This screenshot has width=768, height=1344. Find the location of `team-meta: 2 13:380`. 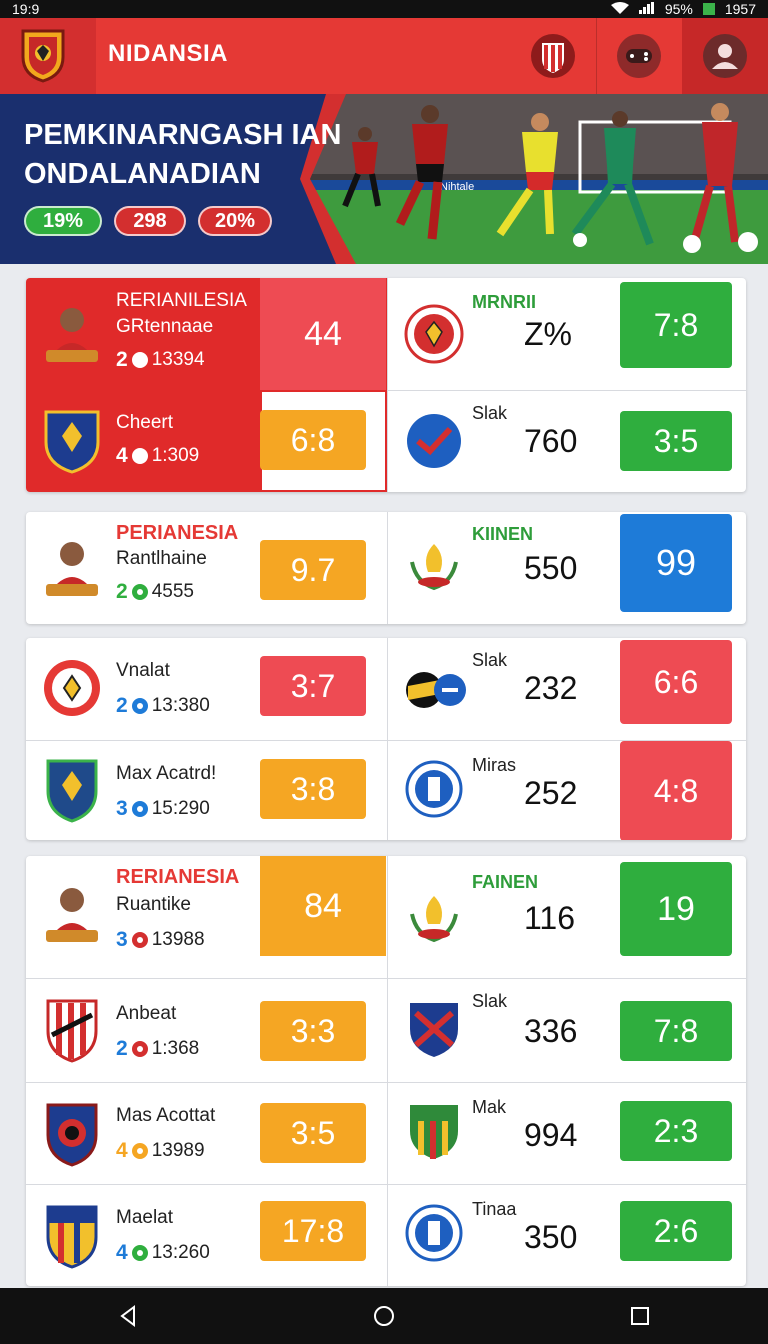

team-meta: 2 13:380 is located at coordinates (163, 706).